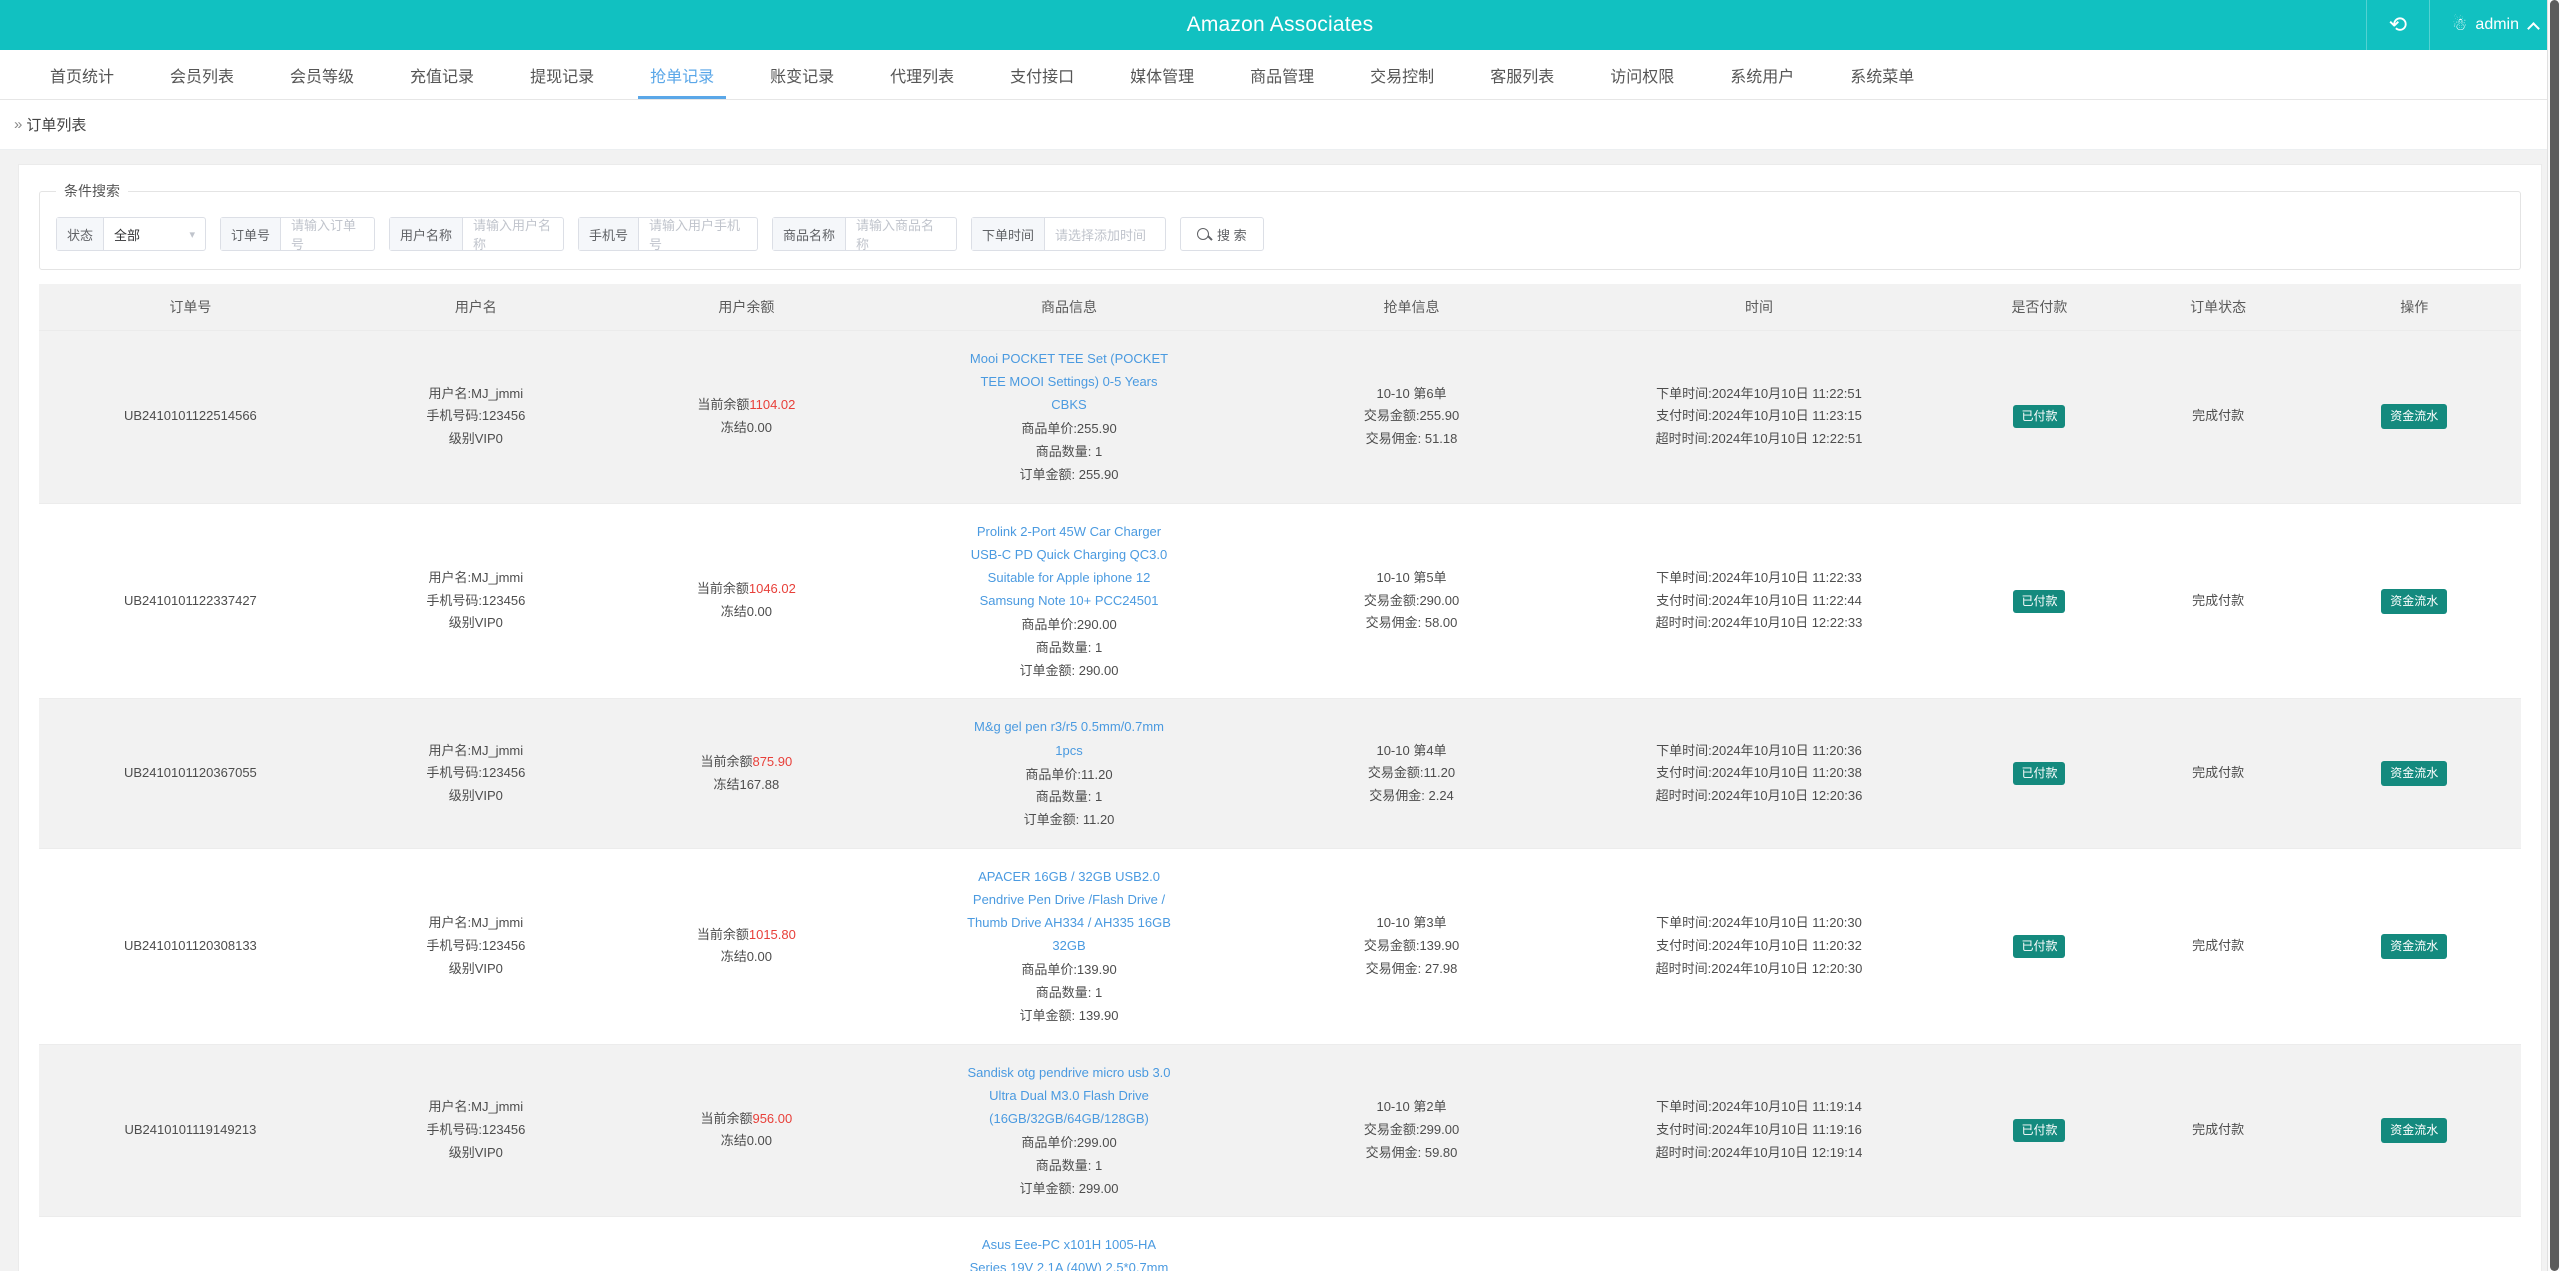 This screenshot has height=1271, width=2560. Describe the element at coordinates (442, 77) in the screenshot. I see `nav-item-label: 充值记录` at that location.